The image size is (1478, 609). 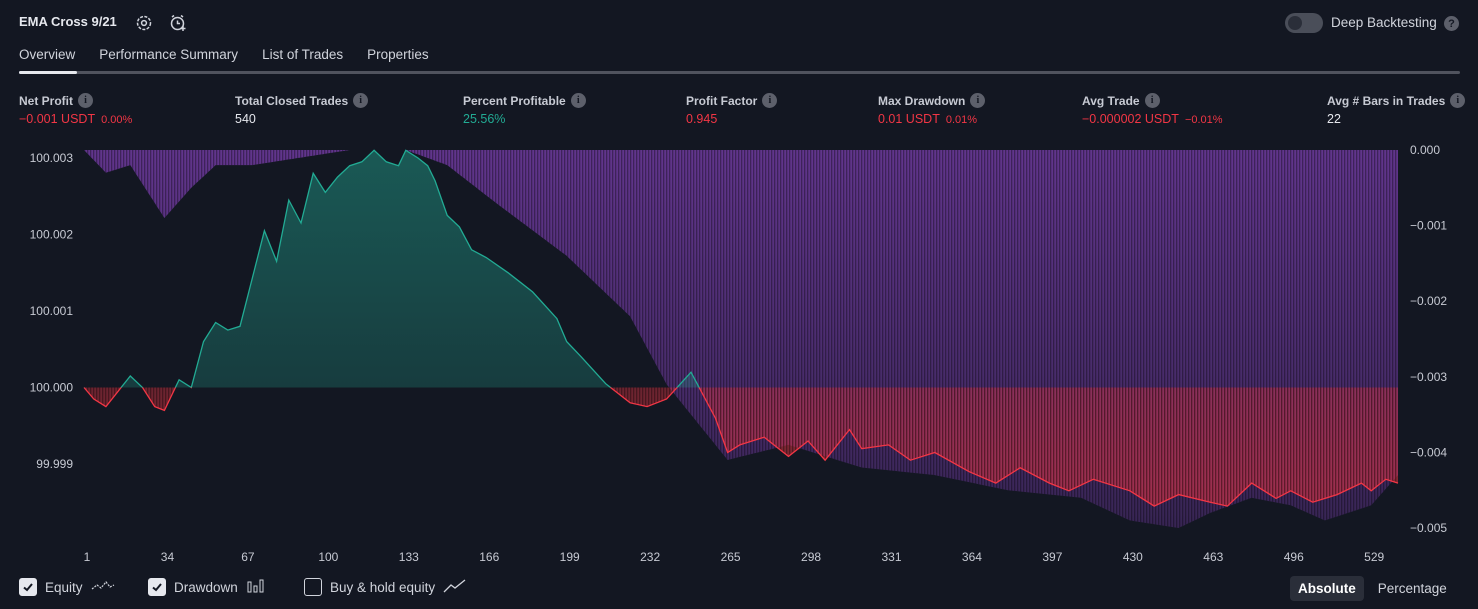 I want to click on bar-chart-icon, so click(x=257, y=587).